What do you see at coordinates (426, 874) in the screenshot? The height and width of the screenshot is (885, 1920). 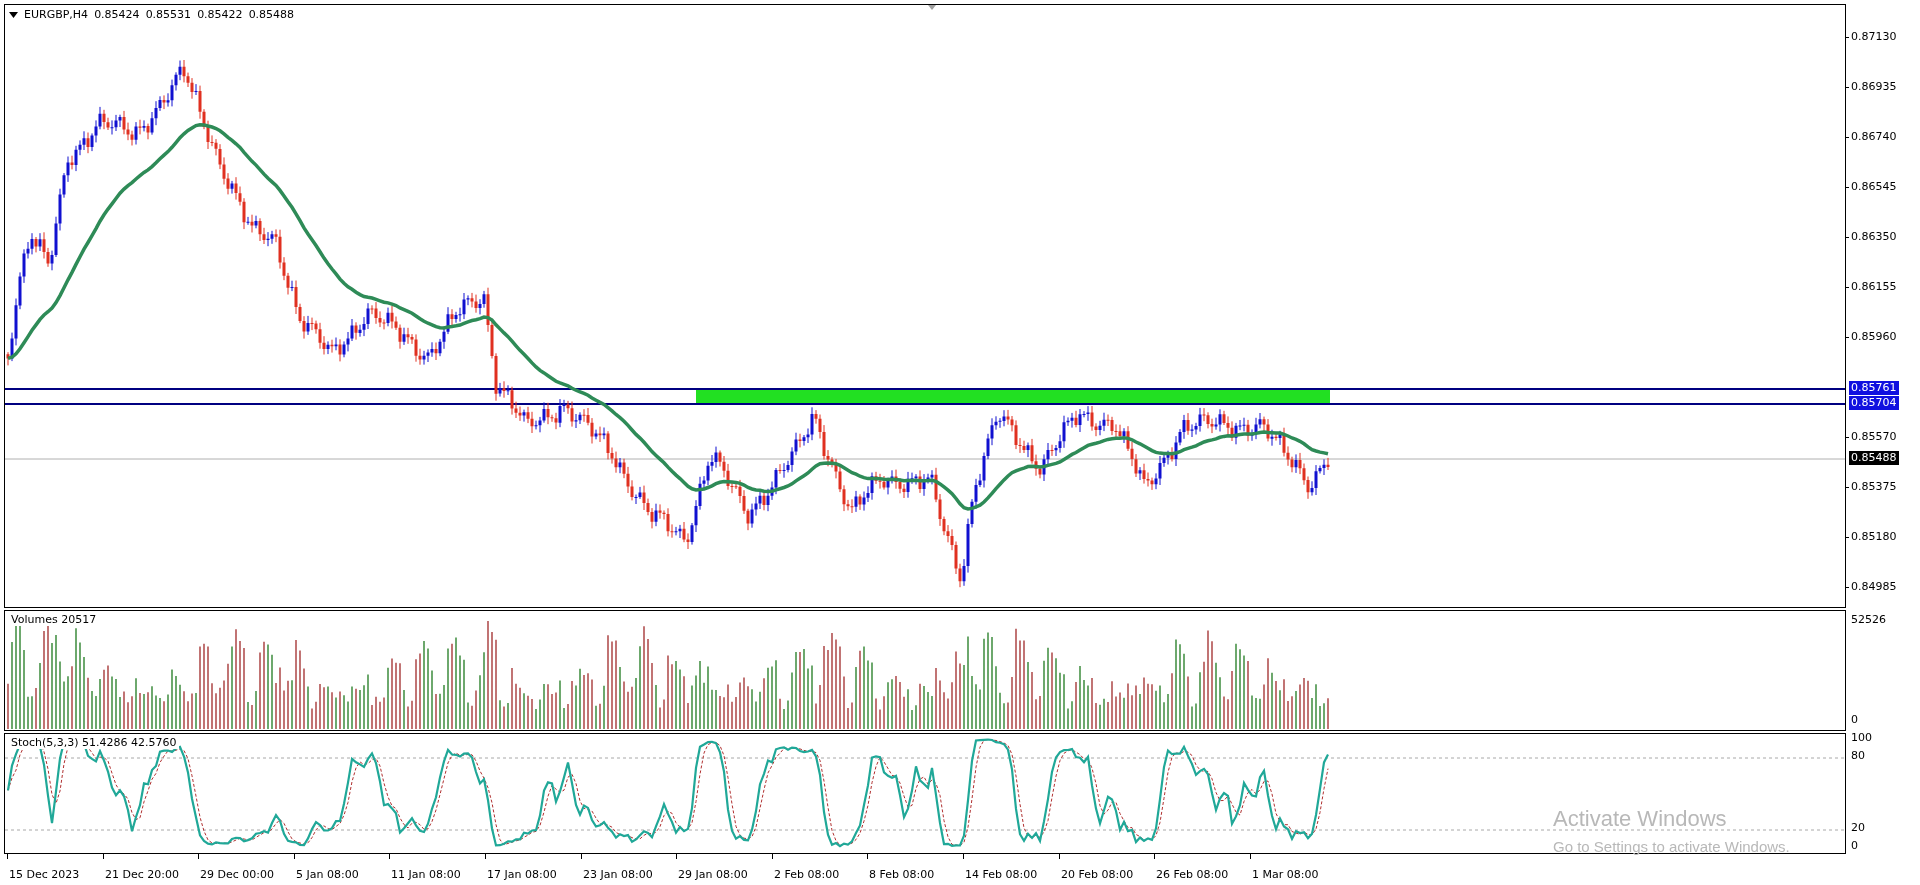 I see `time-axis-label: 11 Jan 08:00` at bounding box center [426, 874].